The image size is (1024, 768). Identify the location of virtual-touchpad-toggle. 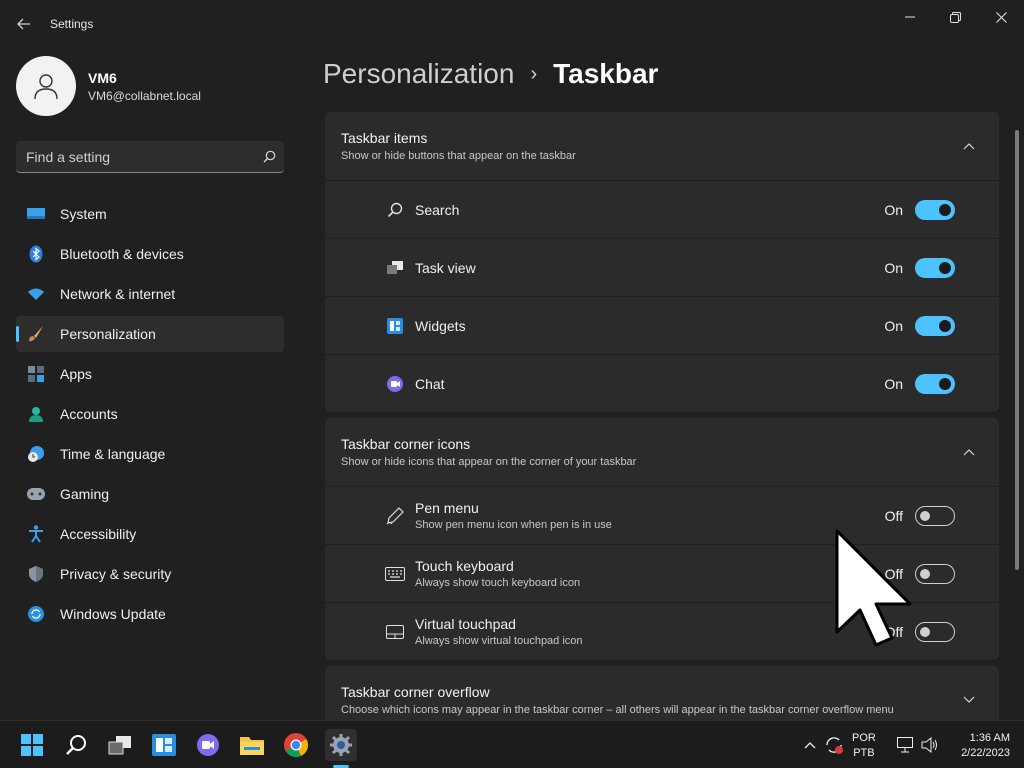
(935, 631).